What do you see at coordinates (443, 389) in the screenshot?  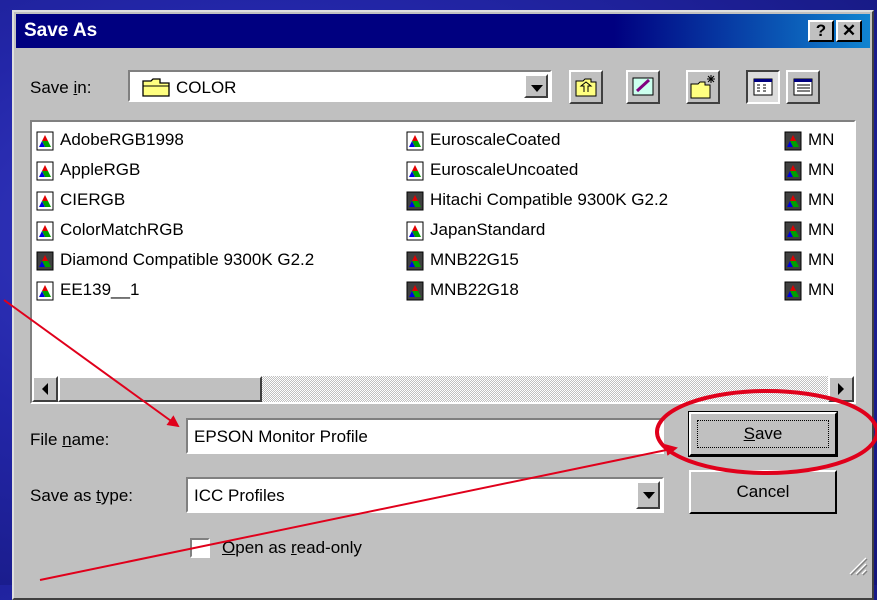 I see `horizontal-scrollbar` at bounding box center [443, 389].